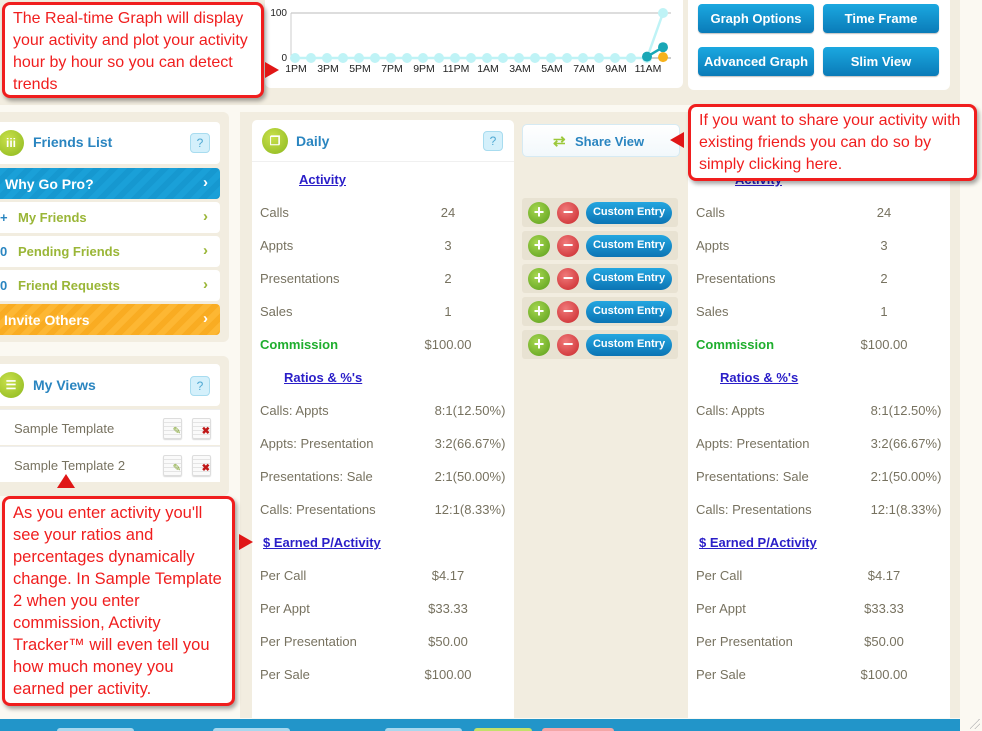  What do you see at coordinates (110, 251) in the screenshot?
I see `sidebar-item-pending-friends: 0 Pending Friends ›` at bounding box center [110, 251].